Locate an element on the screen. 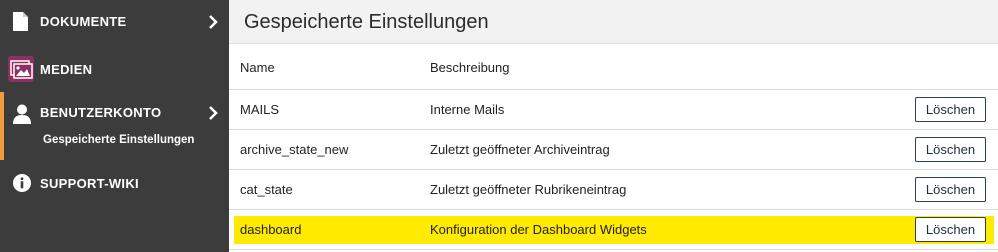  sidebar-subitem-gespeicherte-einstellungen: Gespeicherte Einstellungen is located at coordinates (118, 140).